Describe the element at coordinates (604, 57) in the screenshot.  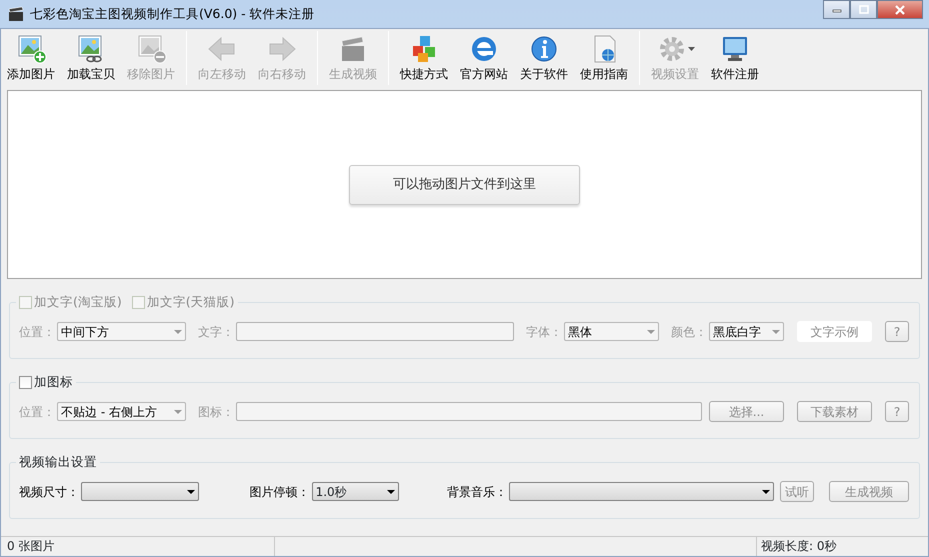
I see `toolbar-button: 使用指南` at that location.